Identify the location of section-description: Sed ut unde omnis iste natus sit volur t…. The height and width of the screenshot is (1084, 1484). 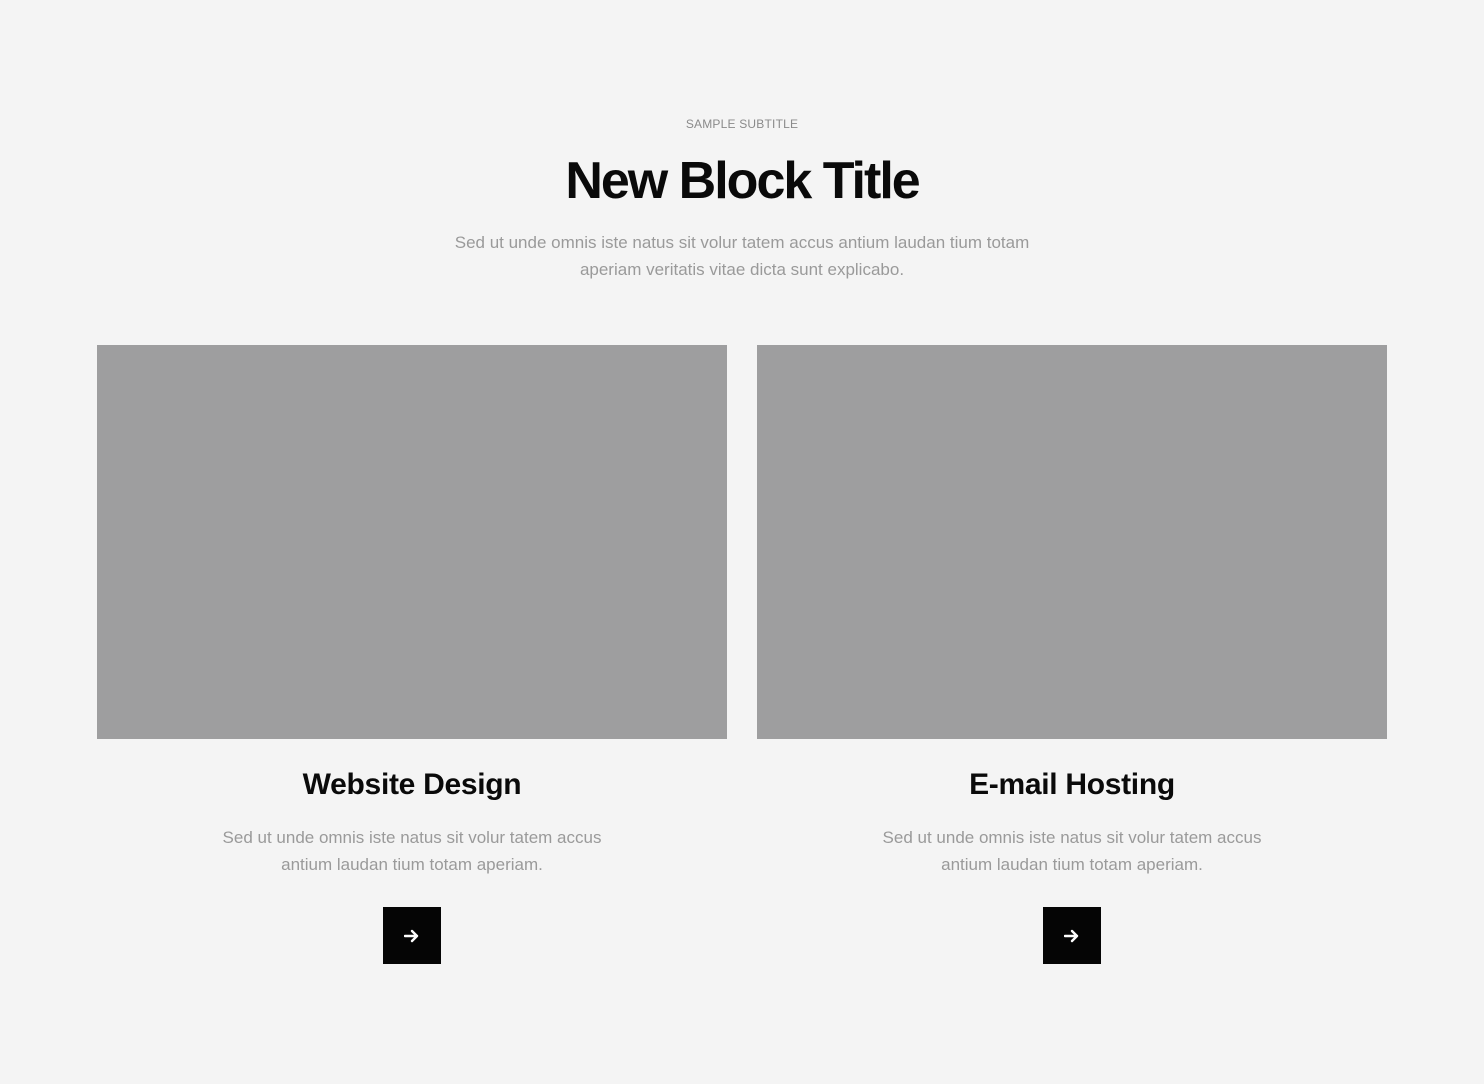
(742, 256).